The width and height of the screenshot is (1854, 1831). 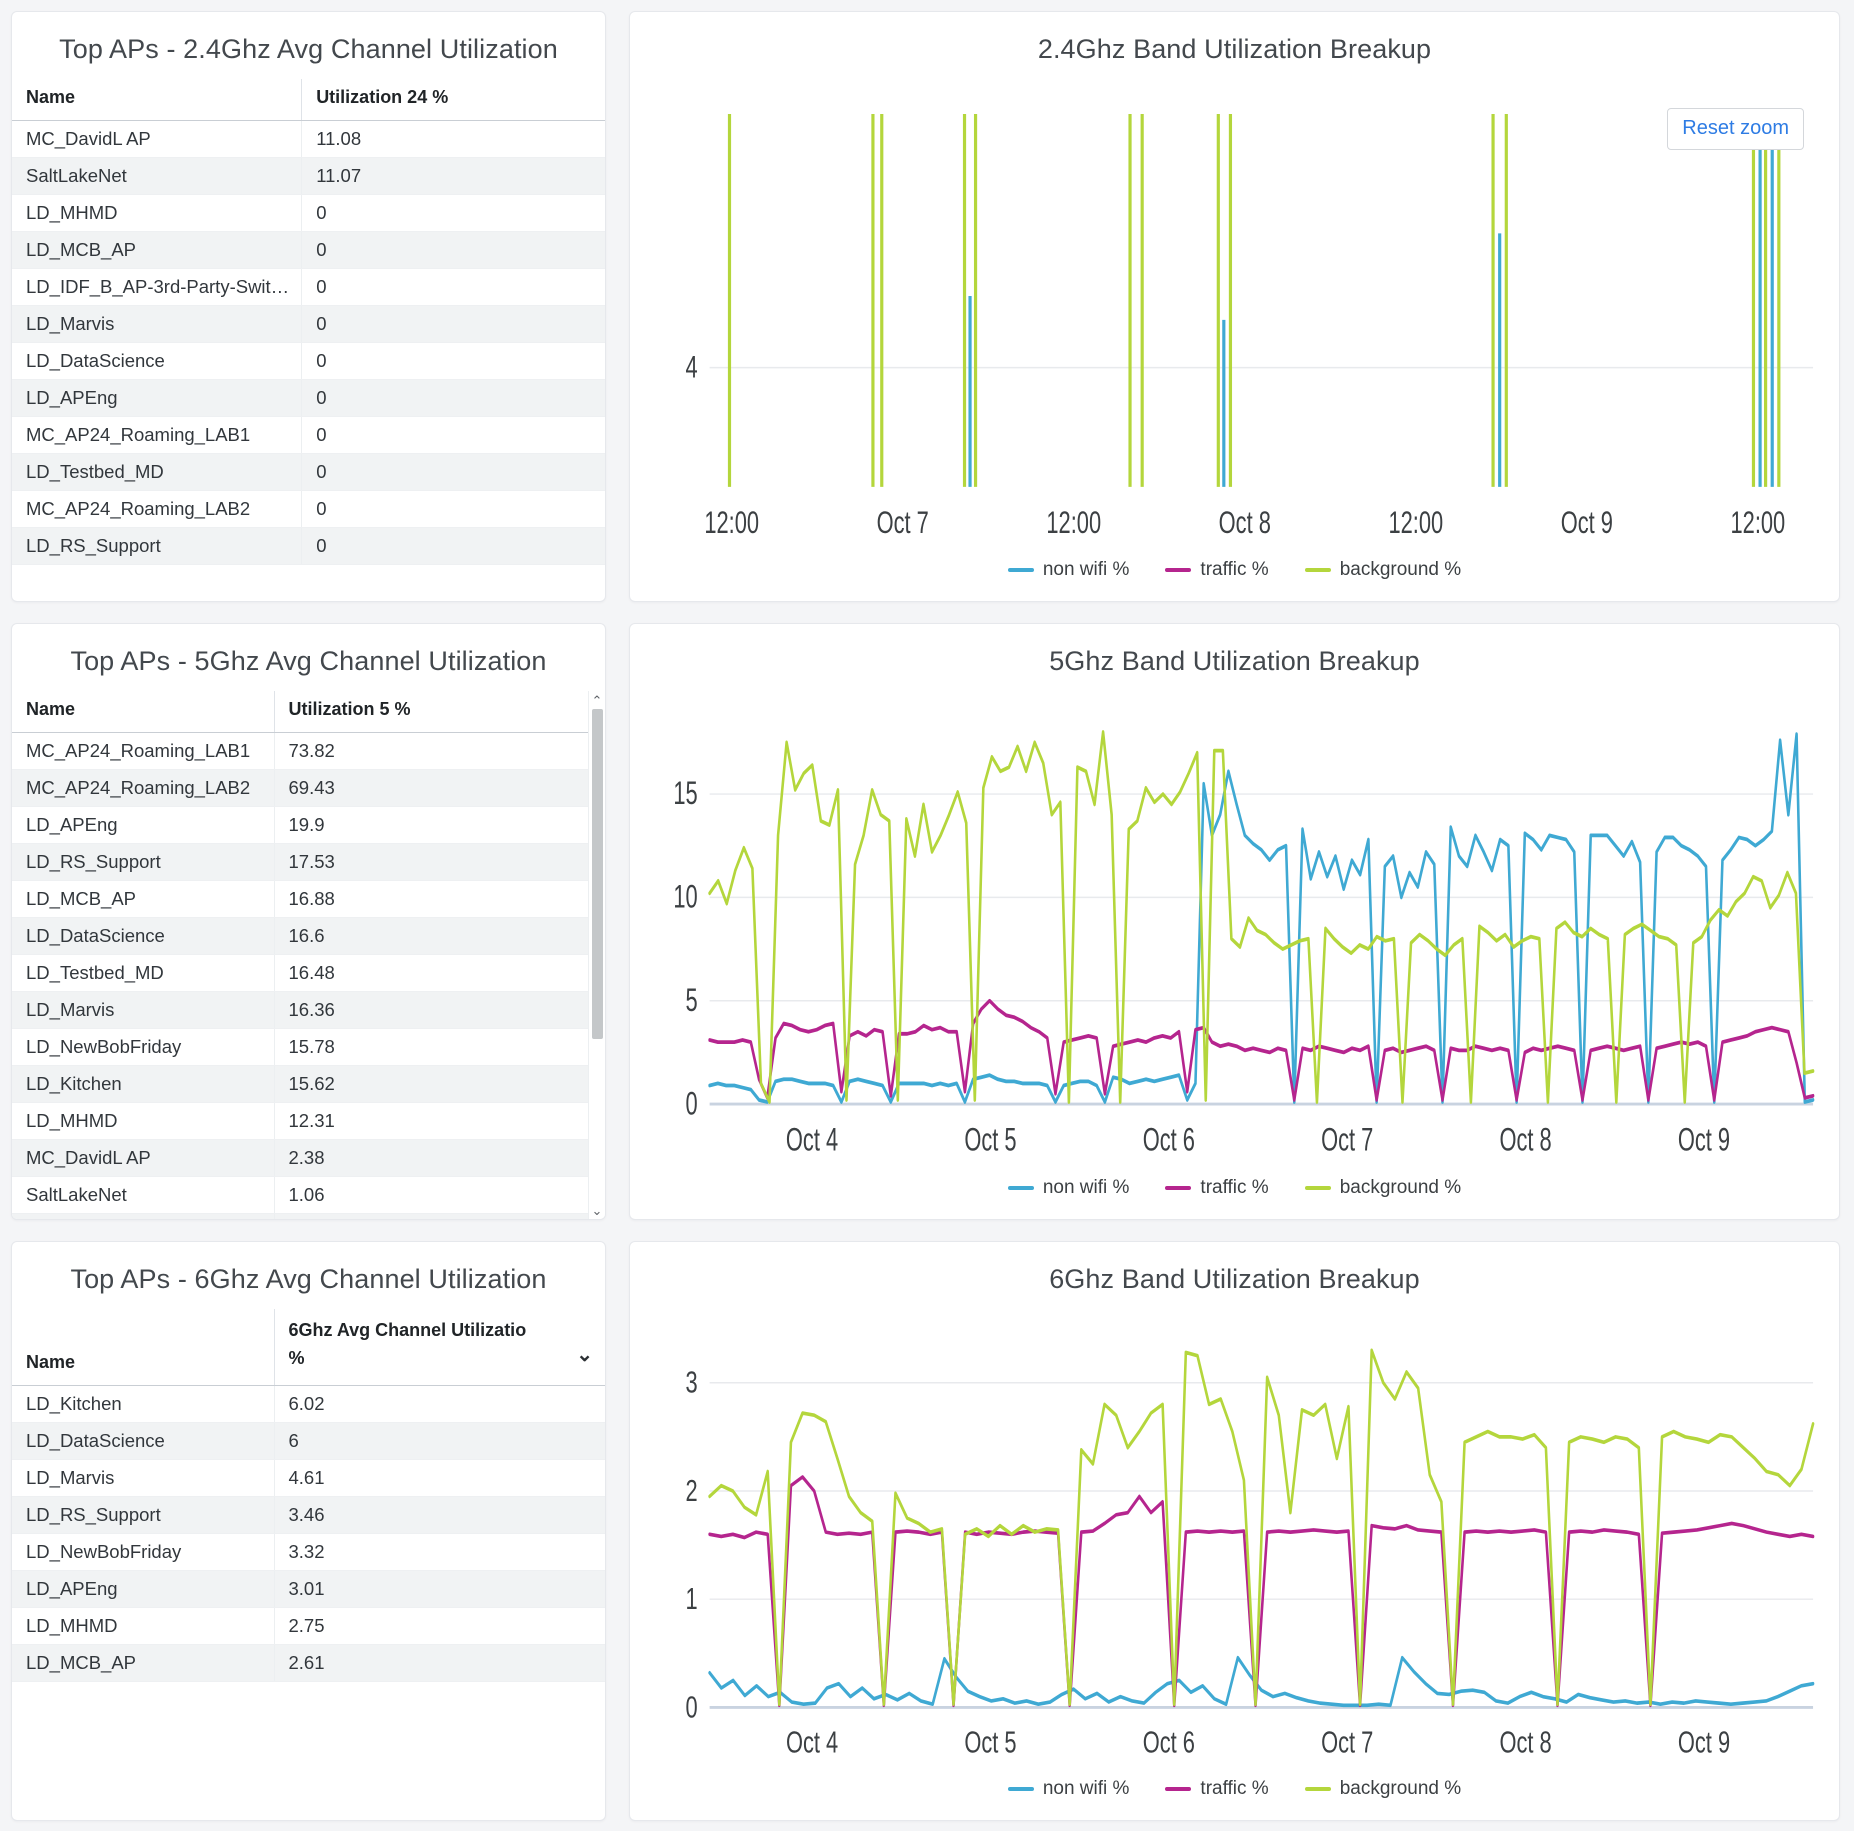 What do you see at coordinates (308, 1195) in the screenshot?
I see `table-row: SaltLakeNet 1.06` at bounding box center [308, 1195].